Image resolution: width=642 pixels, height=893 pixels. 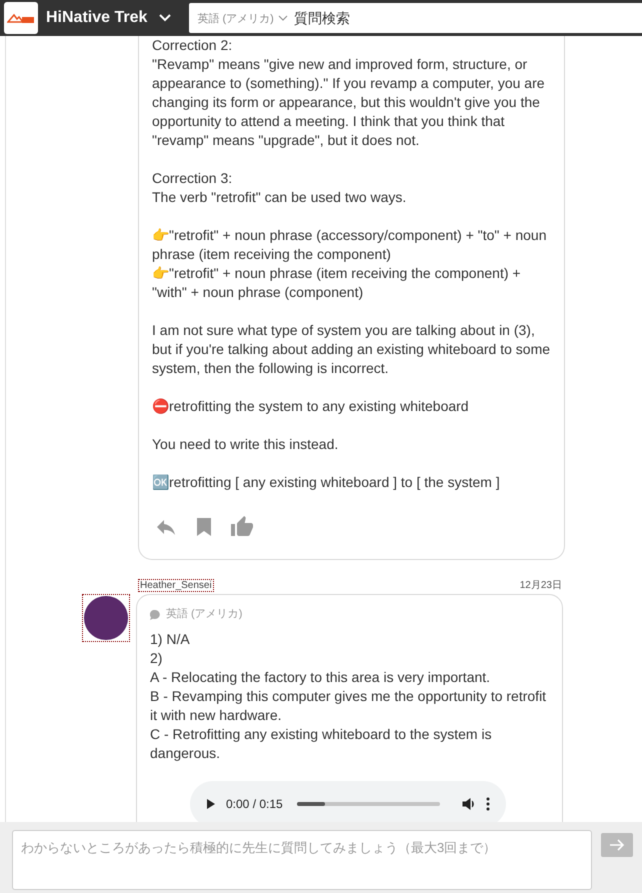 I want to click on avatar, so click(x=106, y=618).